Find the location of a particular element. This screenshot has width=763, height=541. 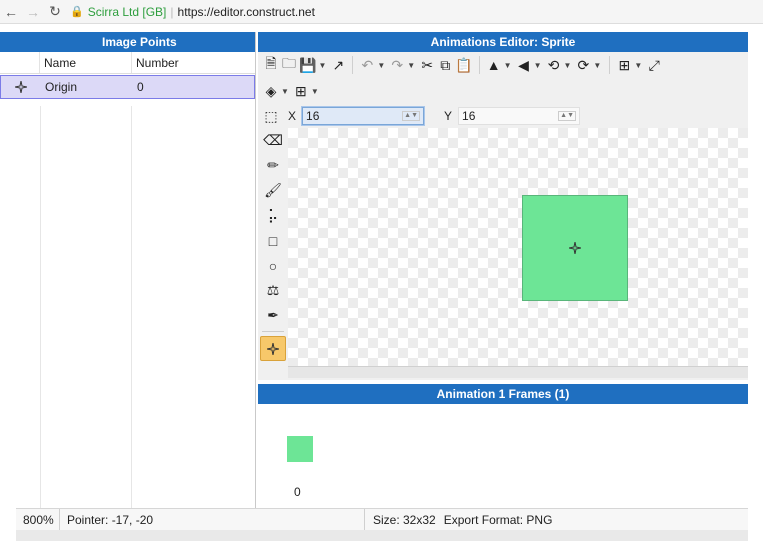

resize-icon: ⤢ is located at coordinates (654, 65).